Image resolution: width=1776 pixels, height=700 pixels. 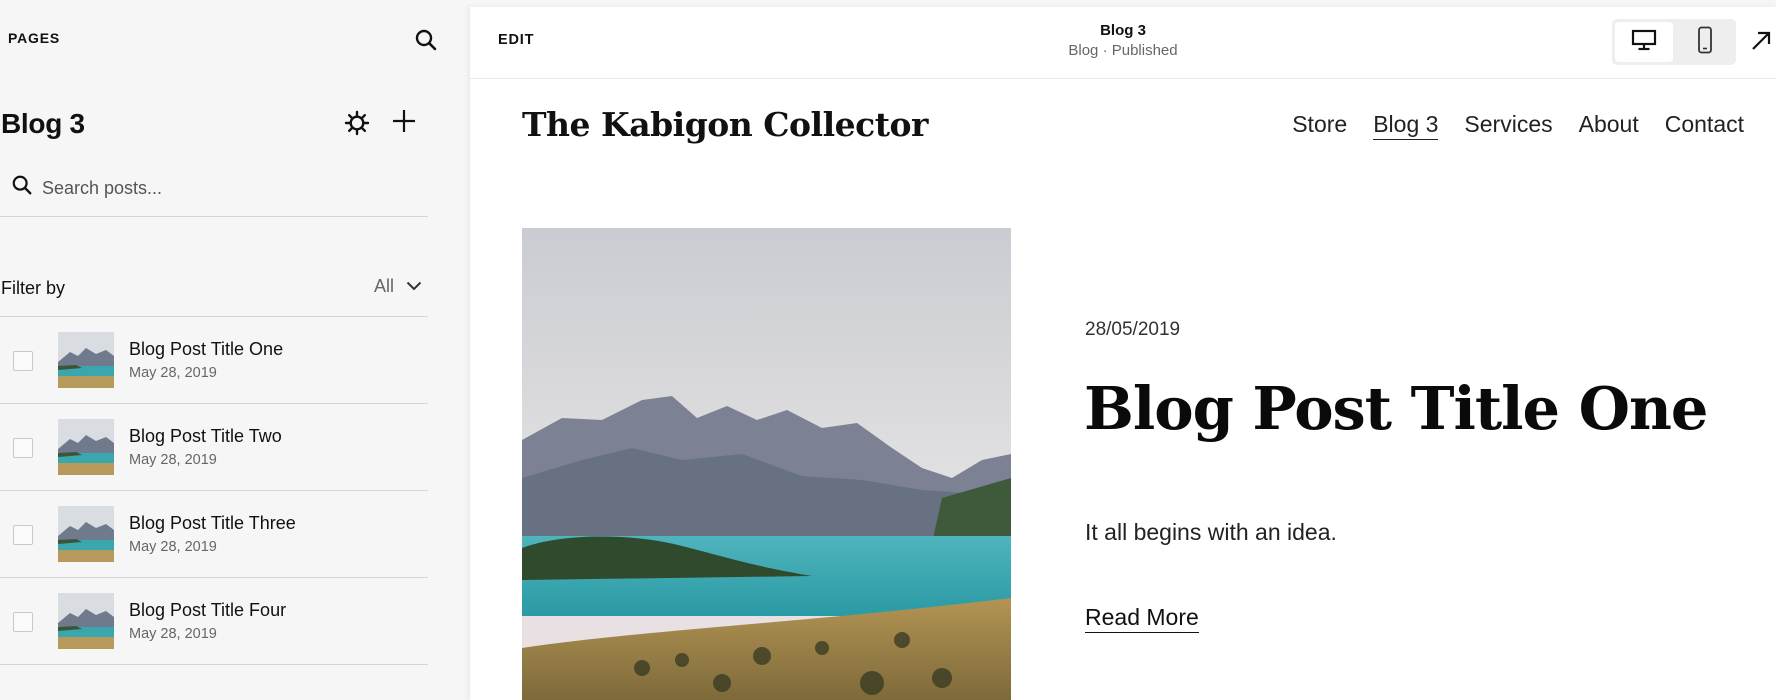 I want to click on site-nav: Store Blog 3 Services About Contact, so click(x=1518, y=125).